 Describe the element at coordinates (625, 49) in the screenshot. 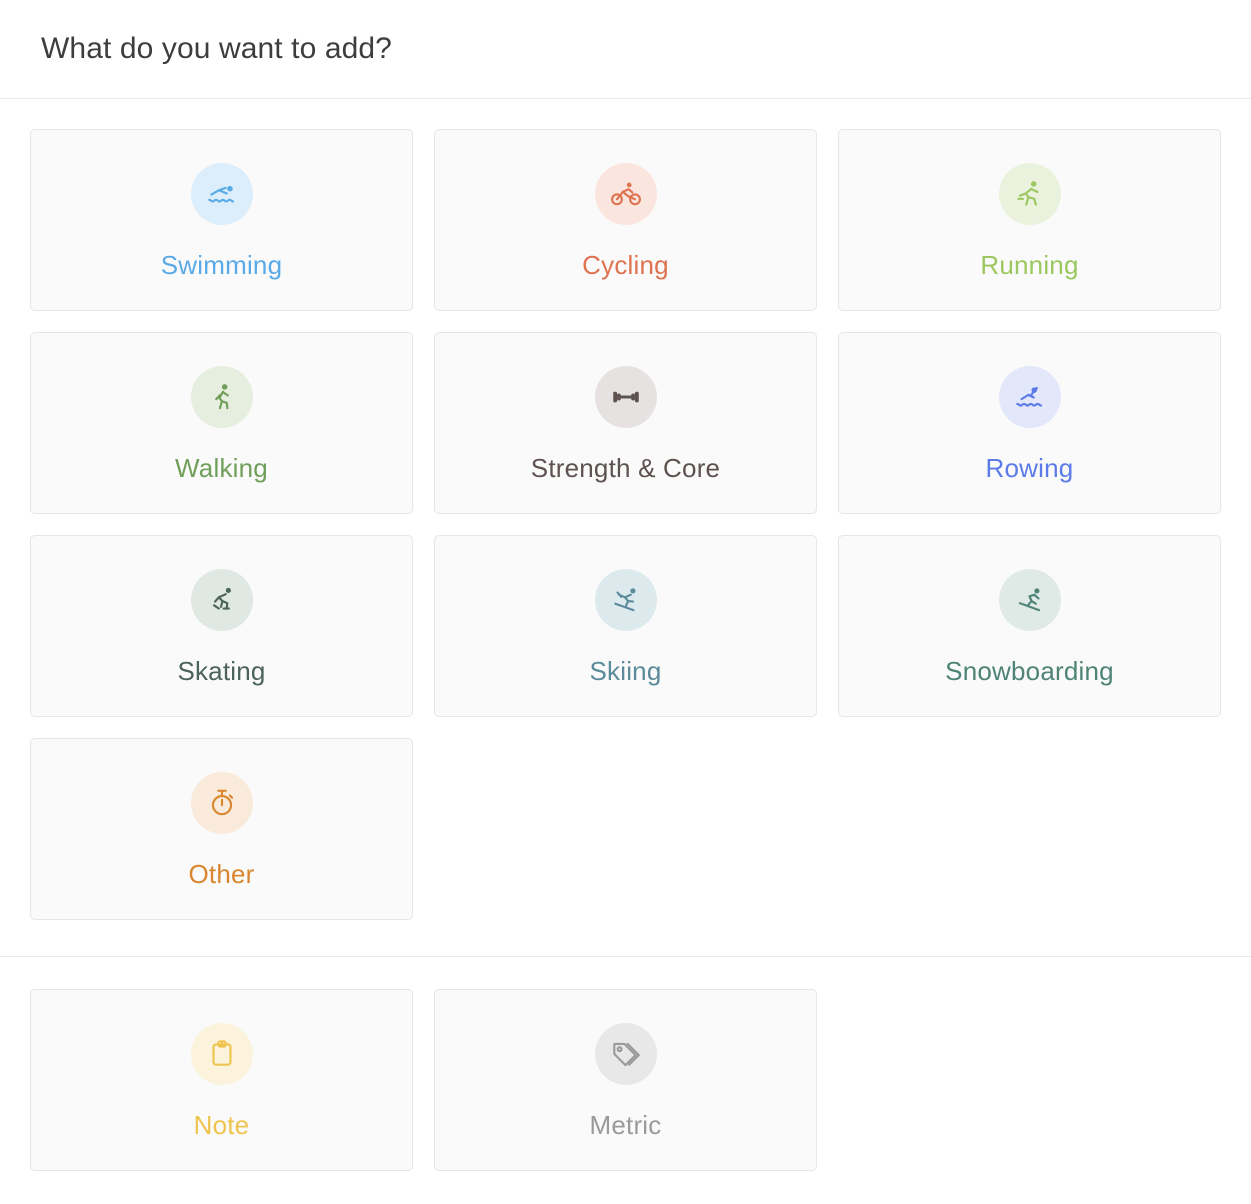

I see `dialog-header: What do you want to add?` at that location.